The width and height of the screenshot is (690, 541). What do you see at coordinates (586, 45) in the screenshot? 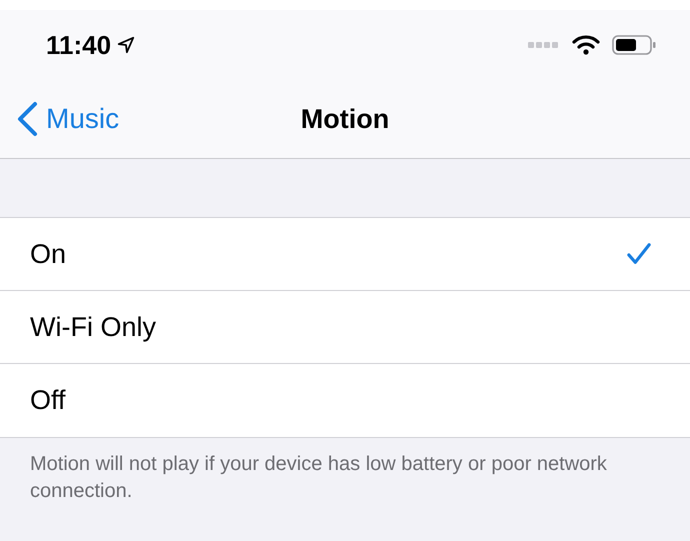
I see `wifi-icon` at bounding box center [586, 45].